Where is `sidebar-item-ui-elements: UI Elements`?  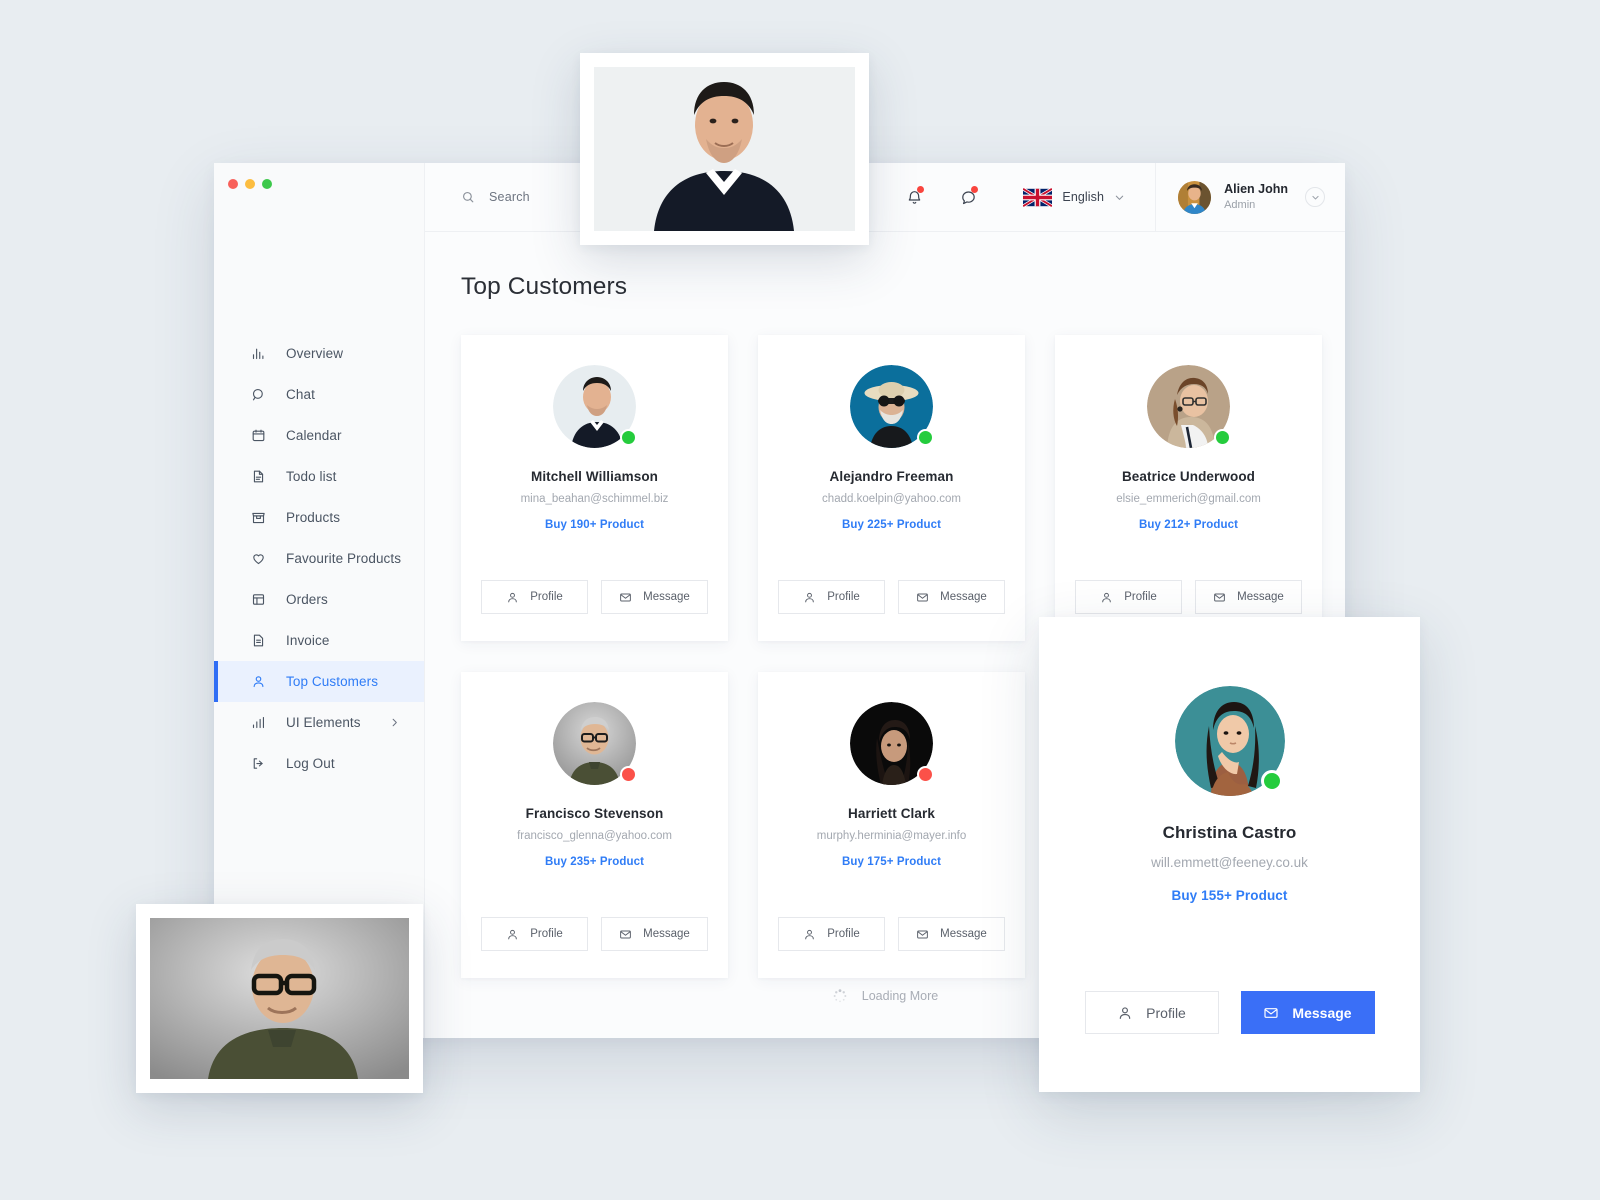
sidebar-item-ui-elements: UI Elements is located at coordinates (319, 722).